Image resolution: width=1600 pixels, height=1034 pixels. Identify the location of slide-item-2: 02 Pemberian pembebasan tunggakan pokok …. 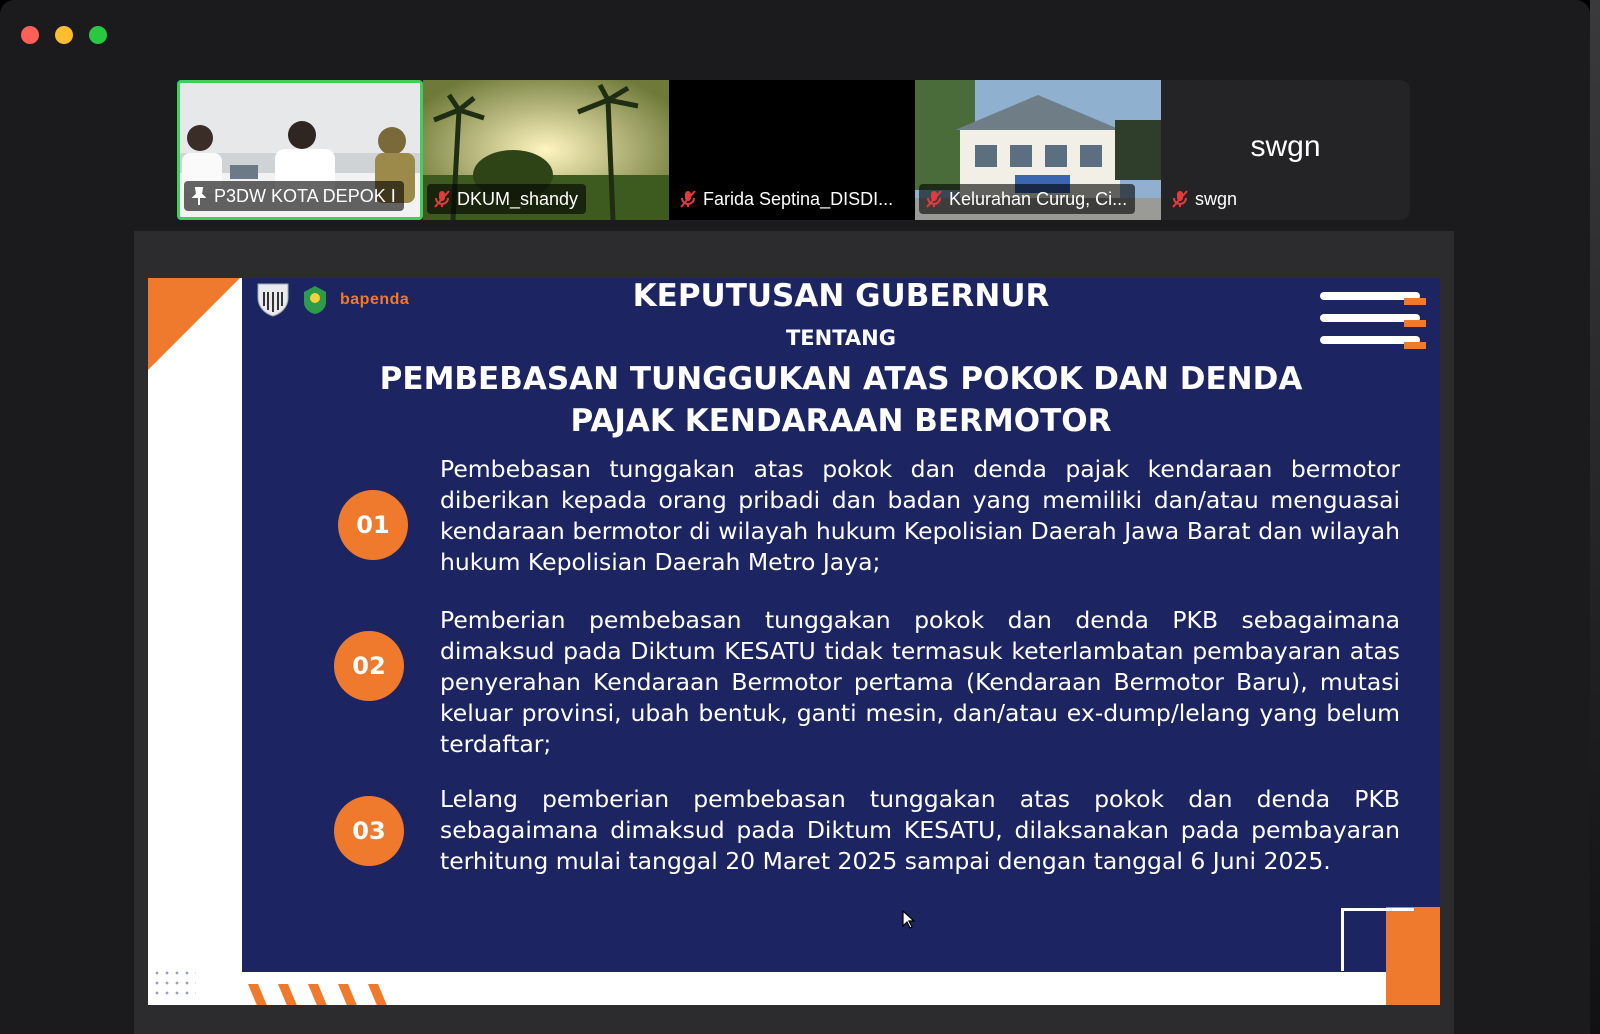
(869, 685).